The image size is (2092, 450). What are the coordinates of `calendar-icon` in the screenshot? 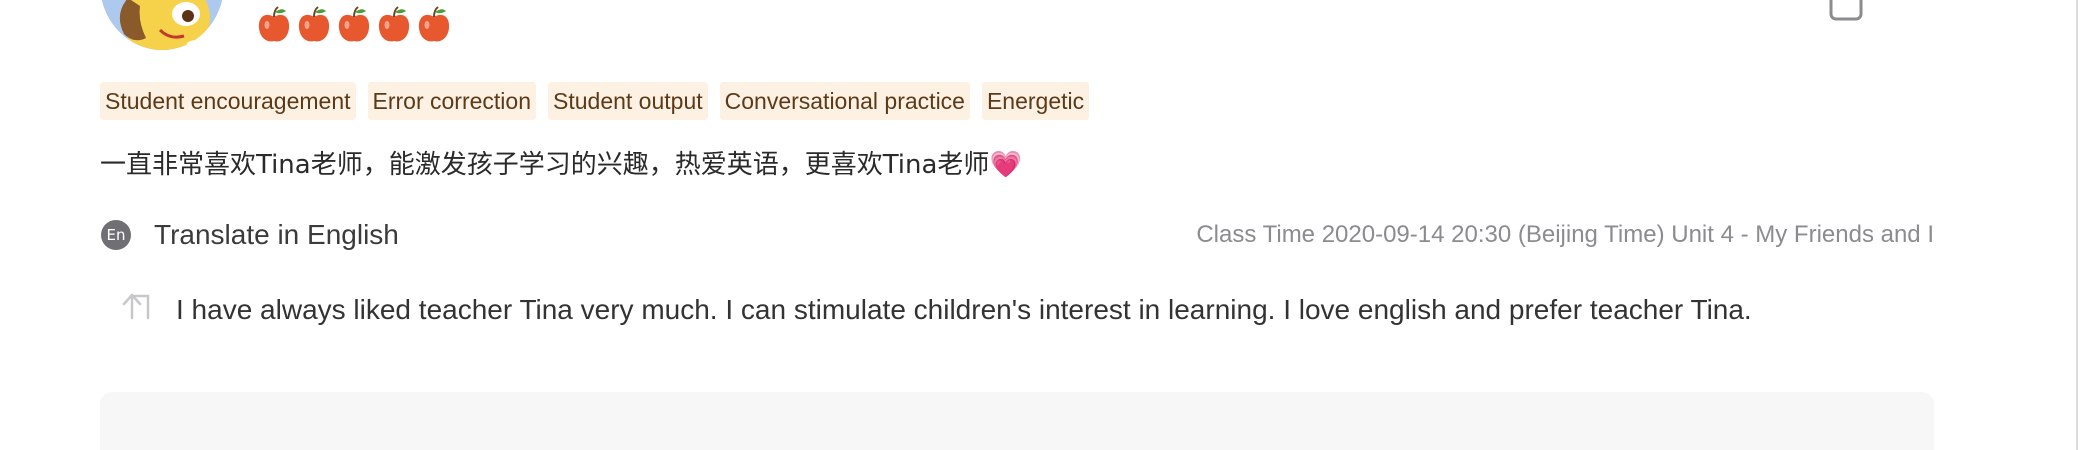 It's located at (1846, 13).